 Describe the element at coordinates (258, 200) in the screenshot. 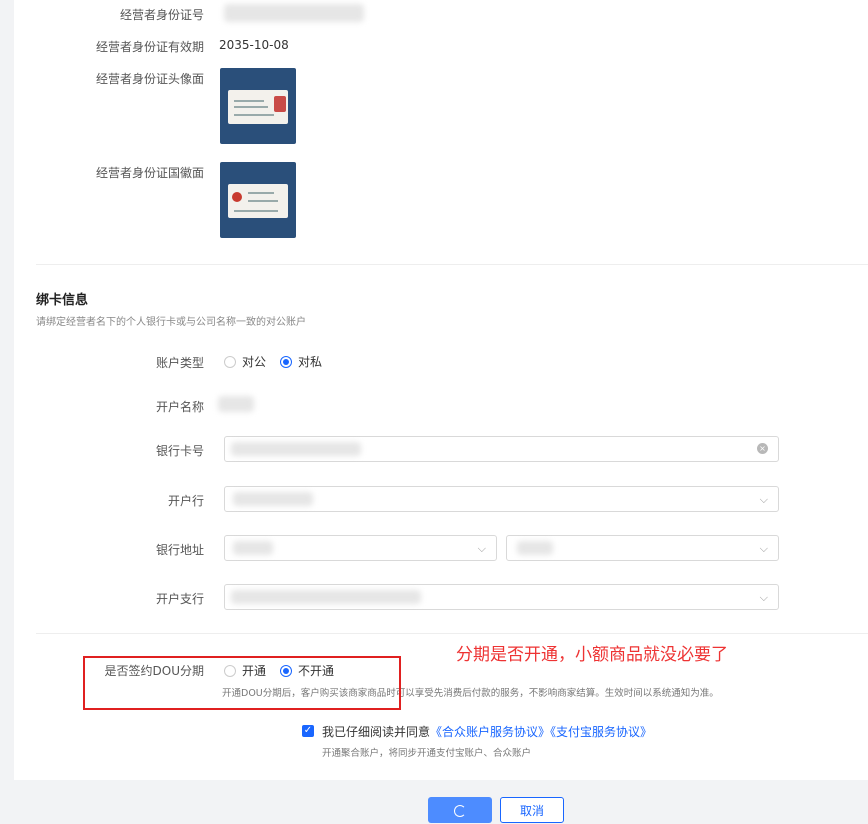

I see `id-back-image` at that location.